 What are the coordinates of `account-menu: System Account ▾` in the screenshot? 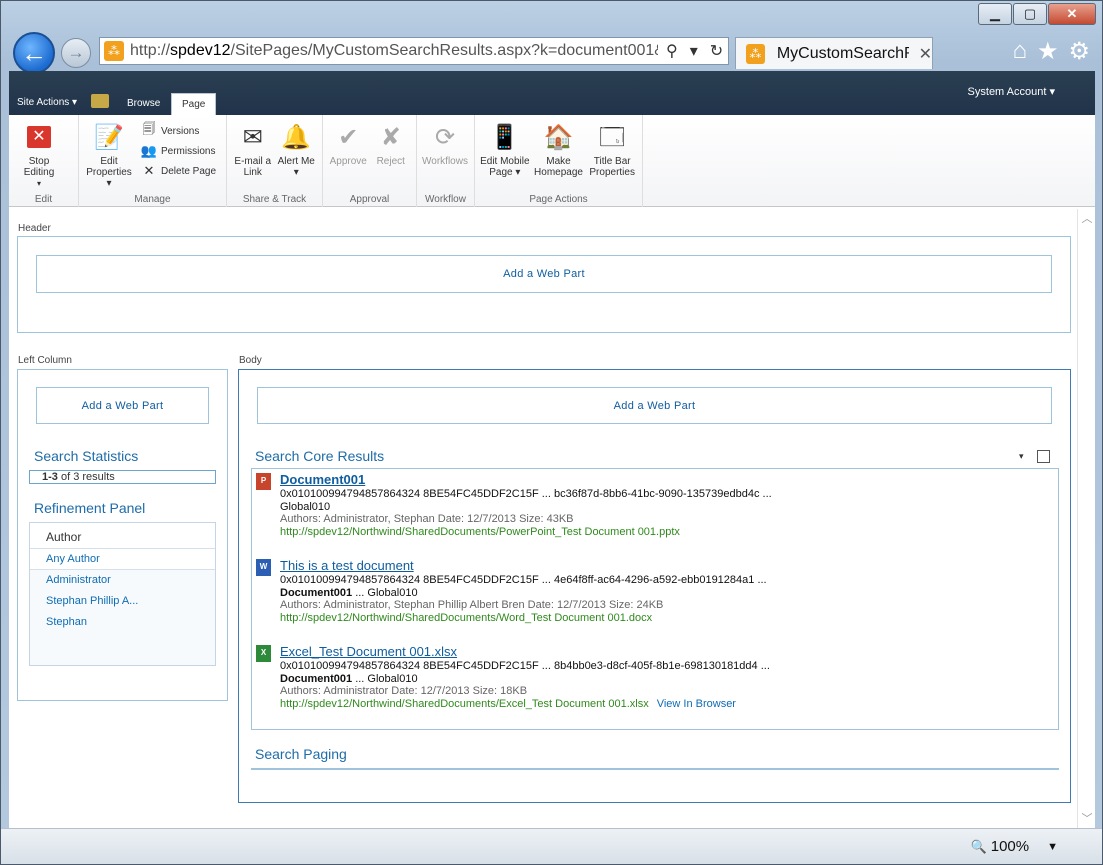 It's located at (1011, 91).